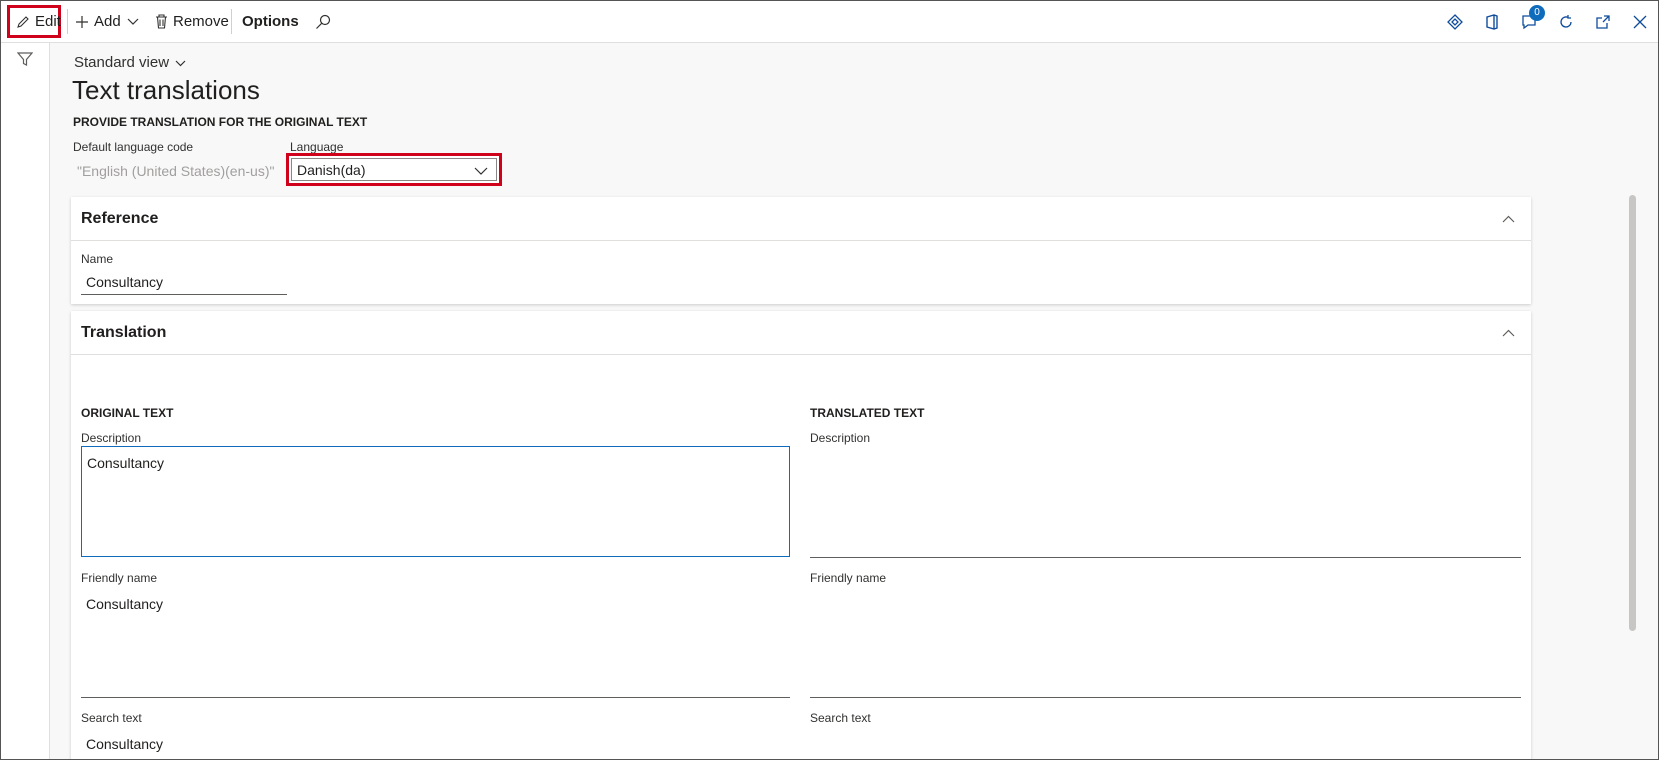 The height and width of the screenshot is (762, 1661). I want to click on plus-icon, so click(82, 22).